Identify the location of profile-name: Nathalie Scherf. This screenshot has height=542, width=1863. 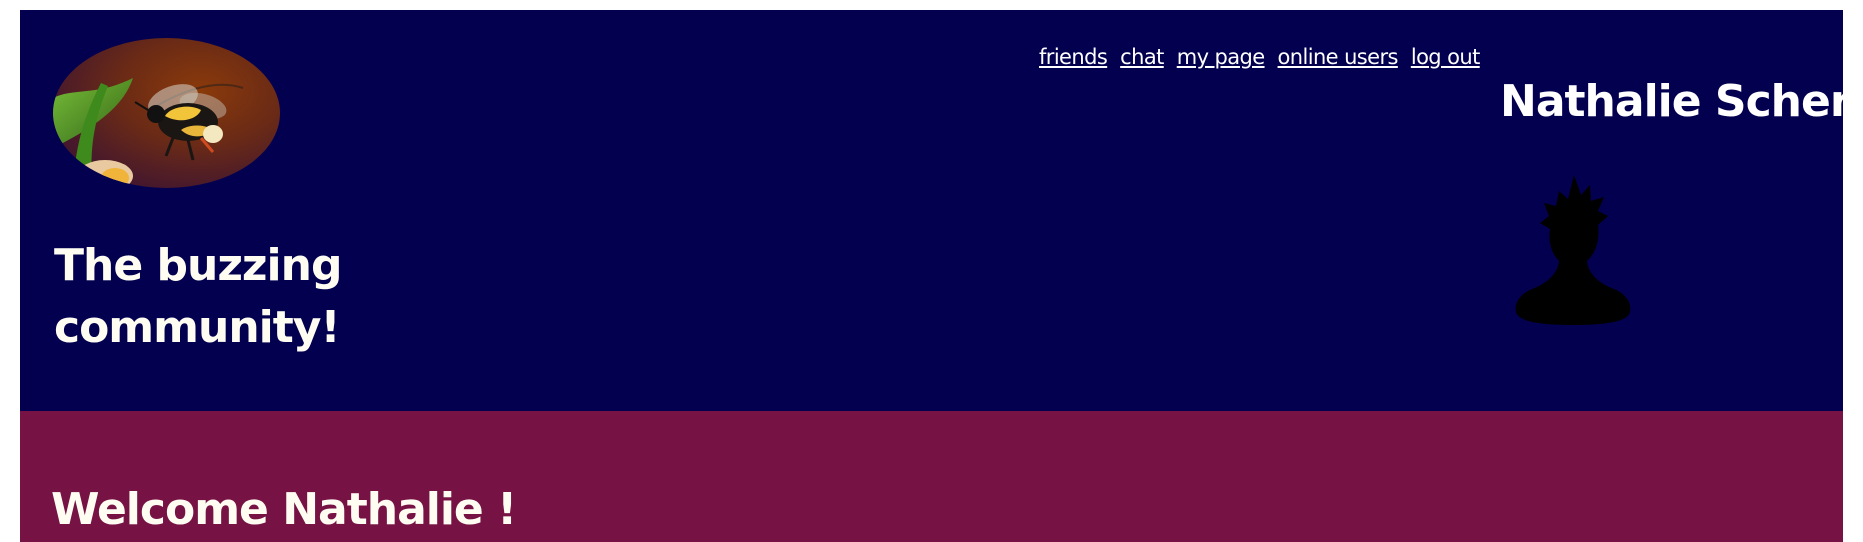
(1681, 101).